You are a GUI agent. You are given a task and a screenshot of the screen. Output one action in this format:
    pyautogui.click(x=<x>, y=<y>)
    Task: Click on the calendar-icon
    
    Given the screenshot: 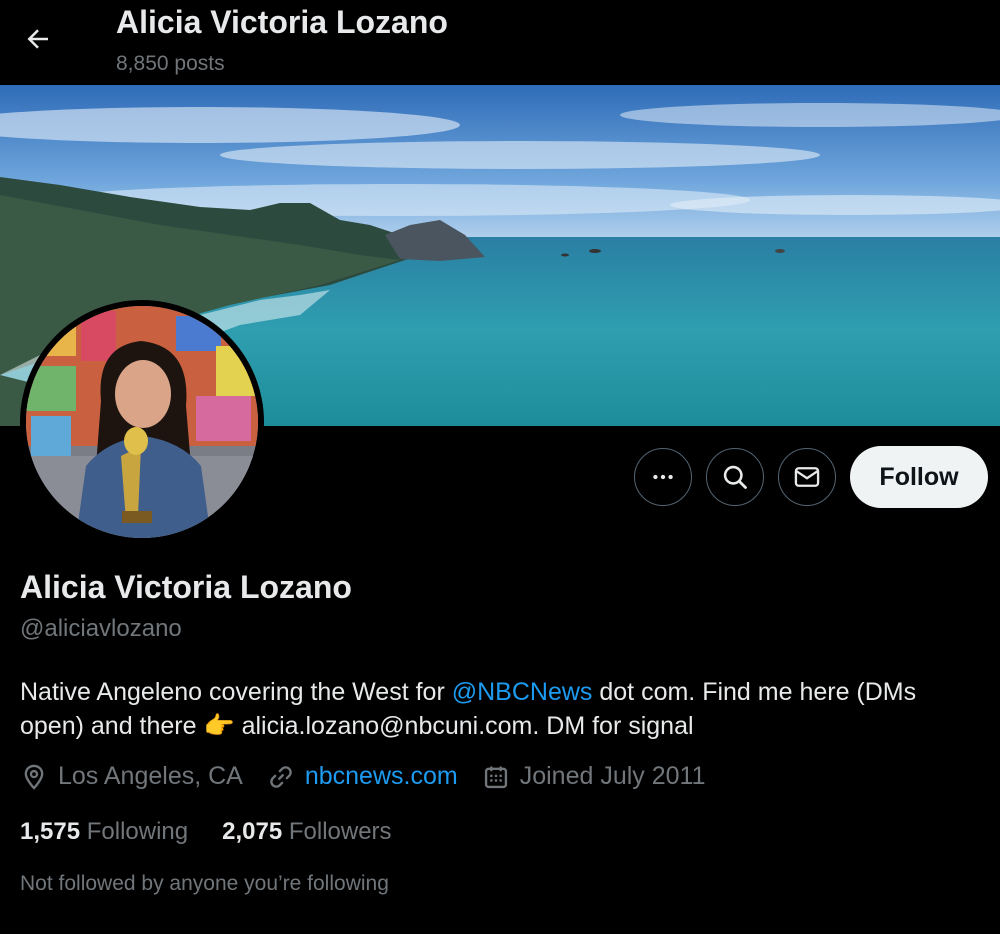 What is the action you would take?
    pyautogui.click(x=495, y=777)
    